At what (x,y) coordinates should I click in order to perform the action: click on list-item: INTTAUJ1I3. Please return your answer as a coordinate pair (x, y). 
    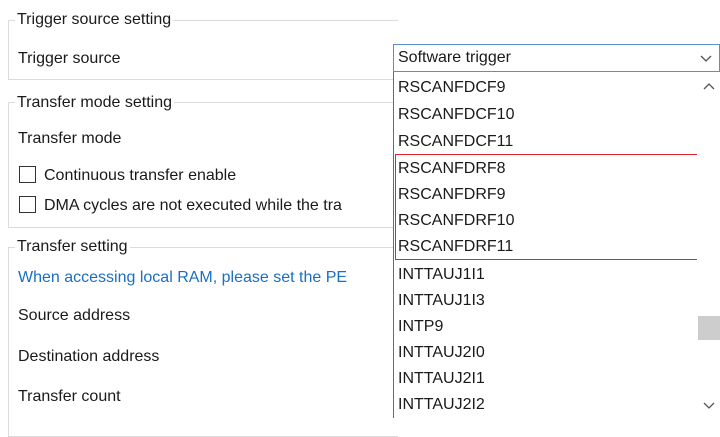
    Looking at the image, I should click on (441, 301).